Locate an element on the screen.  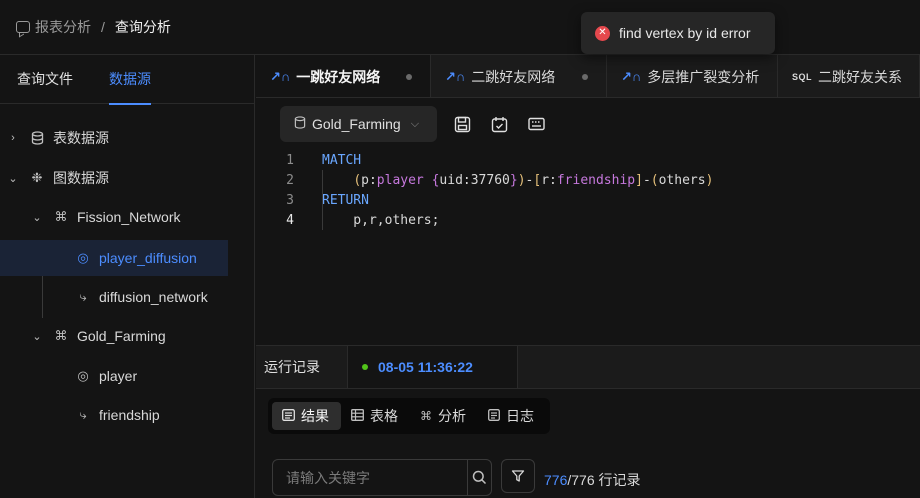
search-input is located at coordinates (370, 477).